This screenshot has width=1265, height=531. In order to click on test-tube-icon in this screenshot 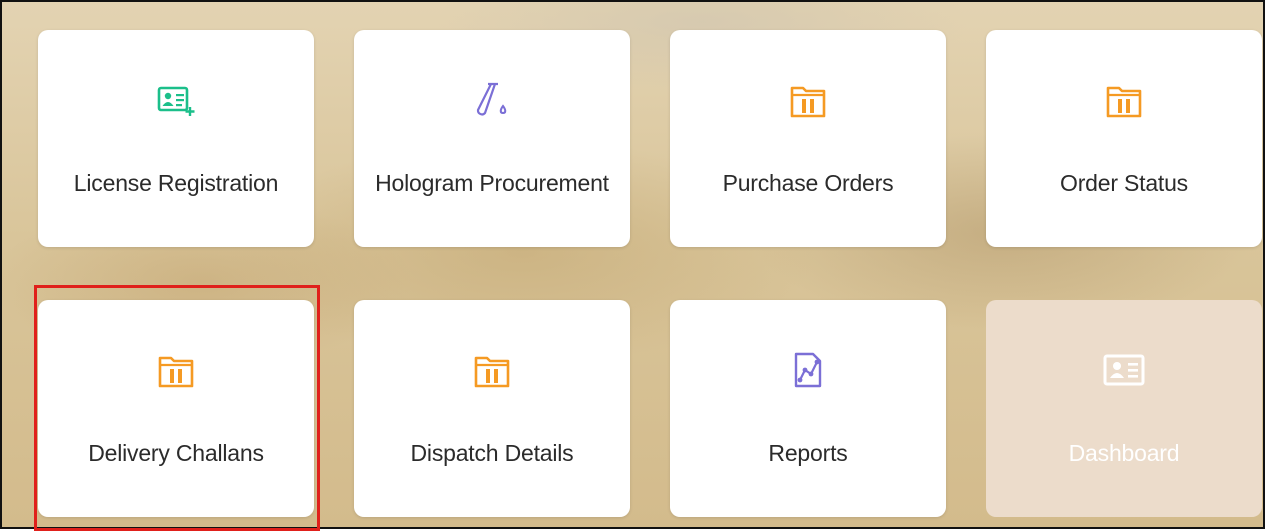, I will do `click(492, 100)`.